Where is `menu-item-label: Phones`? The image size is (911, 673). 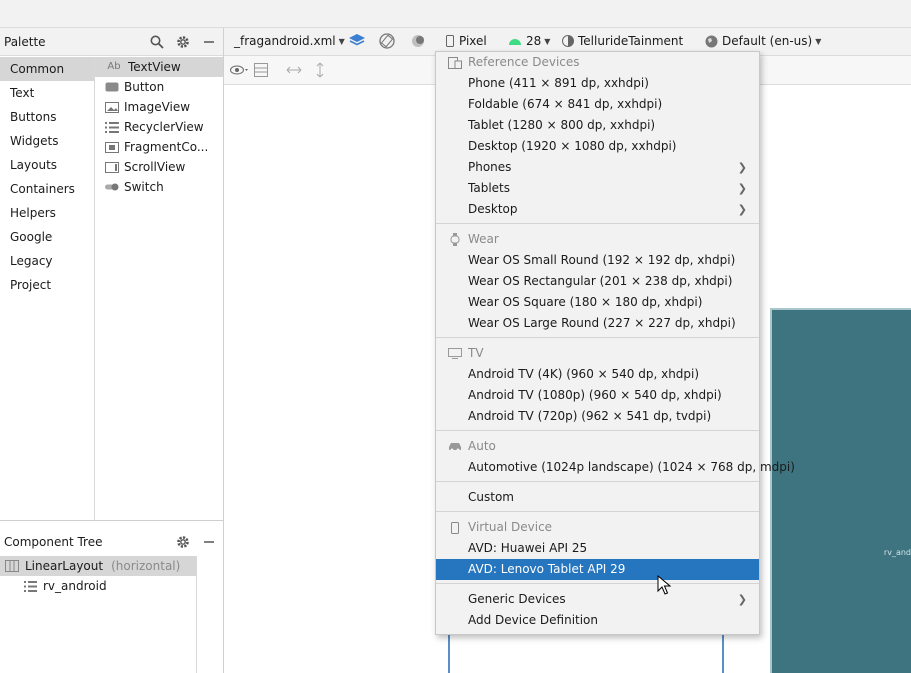
menu-item-label: Phones is located at coordinates (490, 167).